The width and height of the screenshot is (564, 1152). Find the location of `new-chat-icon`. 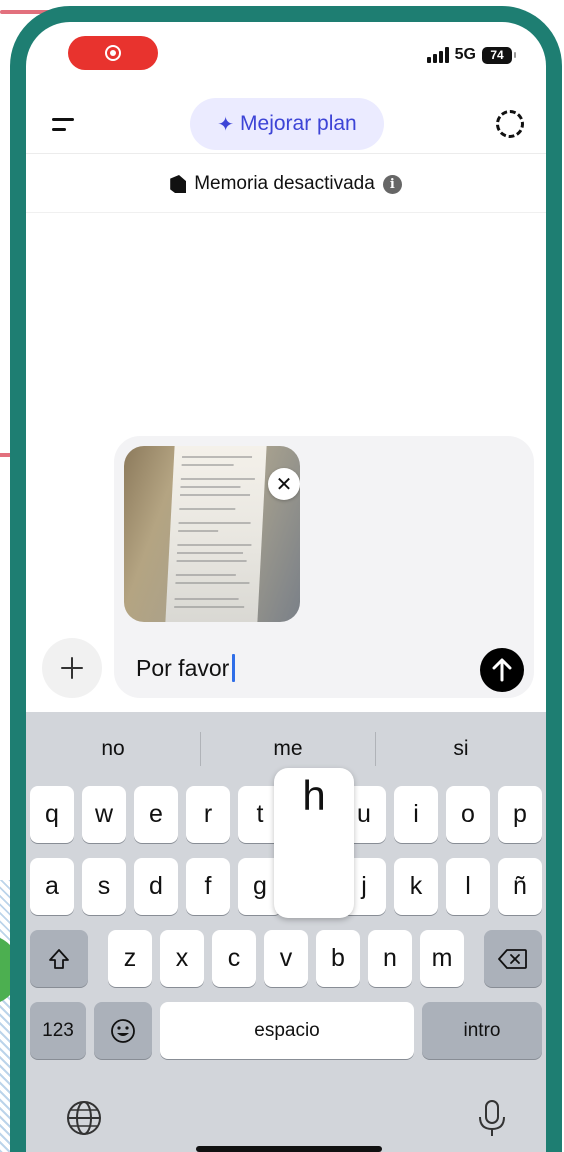

new-chat-icon is located at coordinates (510, 124).